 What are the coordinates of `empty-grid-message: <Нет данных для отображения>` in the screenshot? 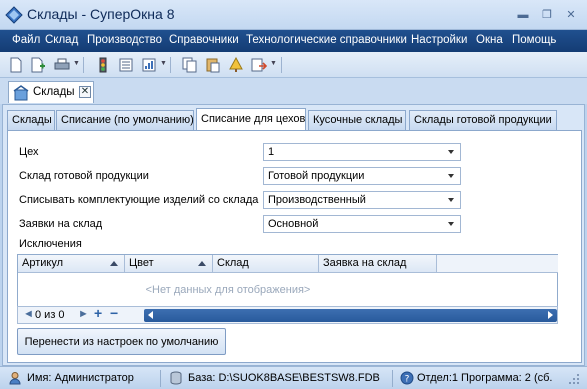 It's located at (228, 290).